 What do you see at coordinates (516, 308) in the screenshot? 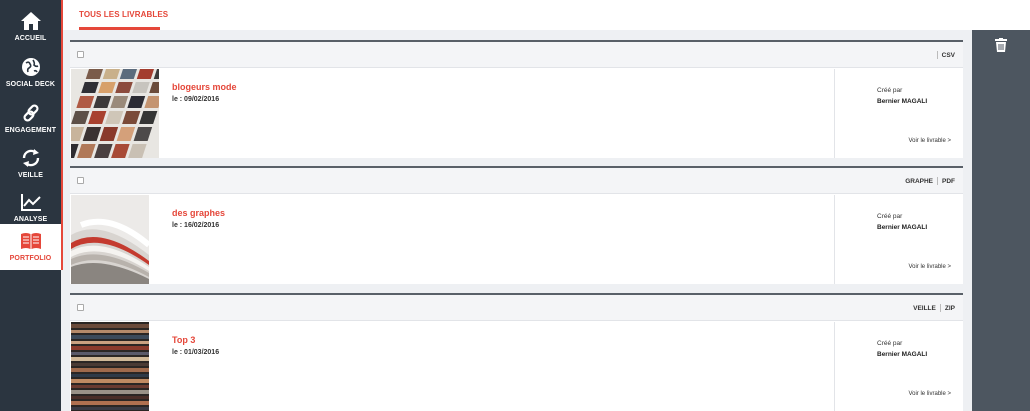
I see `card-header: VEILLE ZIP` at bounding box center [516, 308].